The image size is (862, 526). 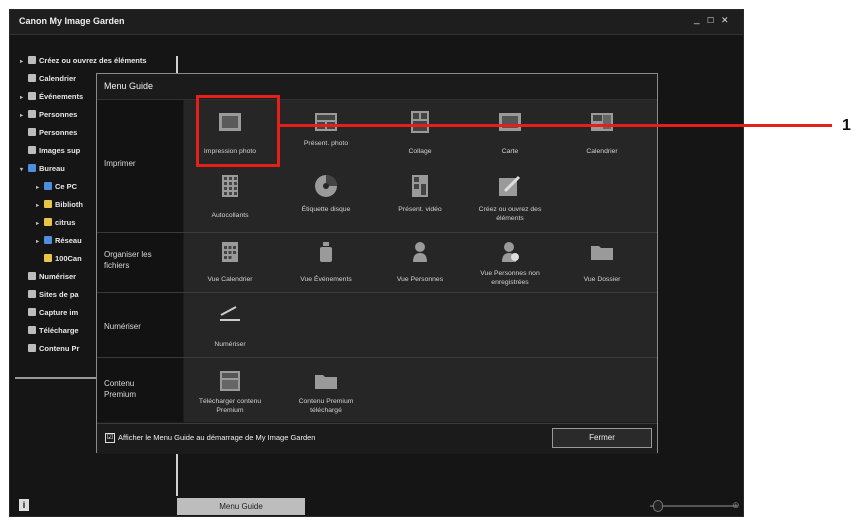 What do you see at coordinates (326, 279) in the screenshot?
I see `tile-label: Vue Événements` at bounding box center [326, 279].